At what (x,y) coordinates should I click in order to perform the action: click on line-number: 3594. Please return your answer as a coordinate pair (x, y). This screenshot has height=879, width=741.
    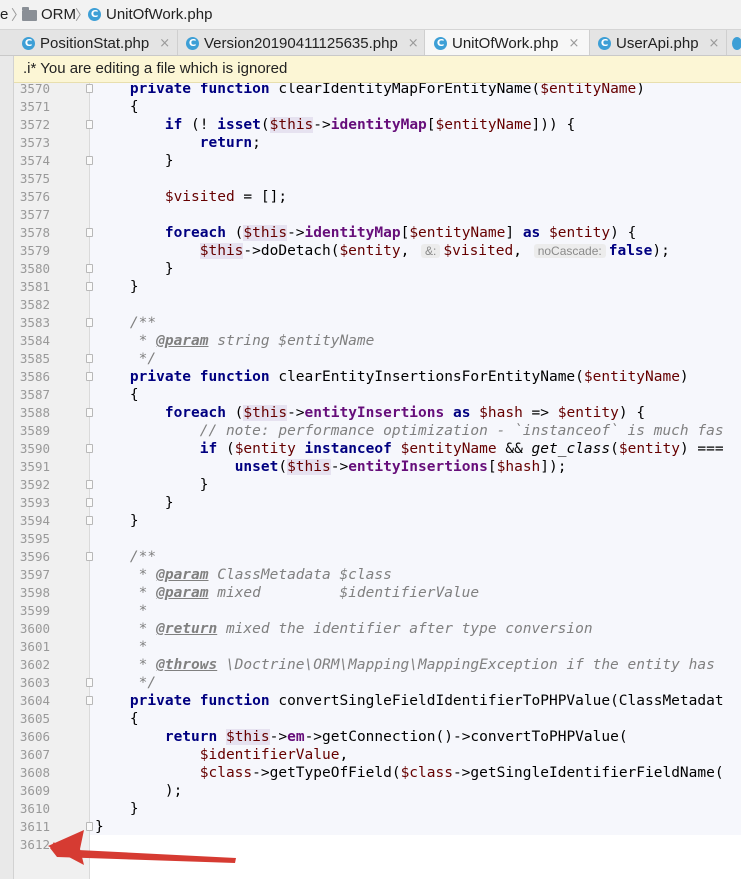
    Looking at the image, I should click on (32, 521).